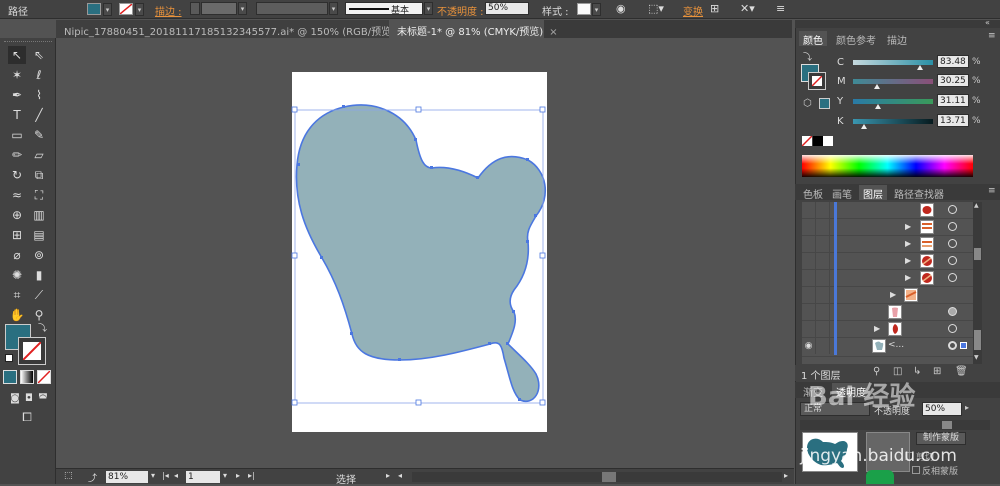 This screenshot has width=1000, height=486. Describe the element at coordinates (897, 39) in the screenshot. I see `tab-stroke: 描边` at that location.